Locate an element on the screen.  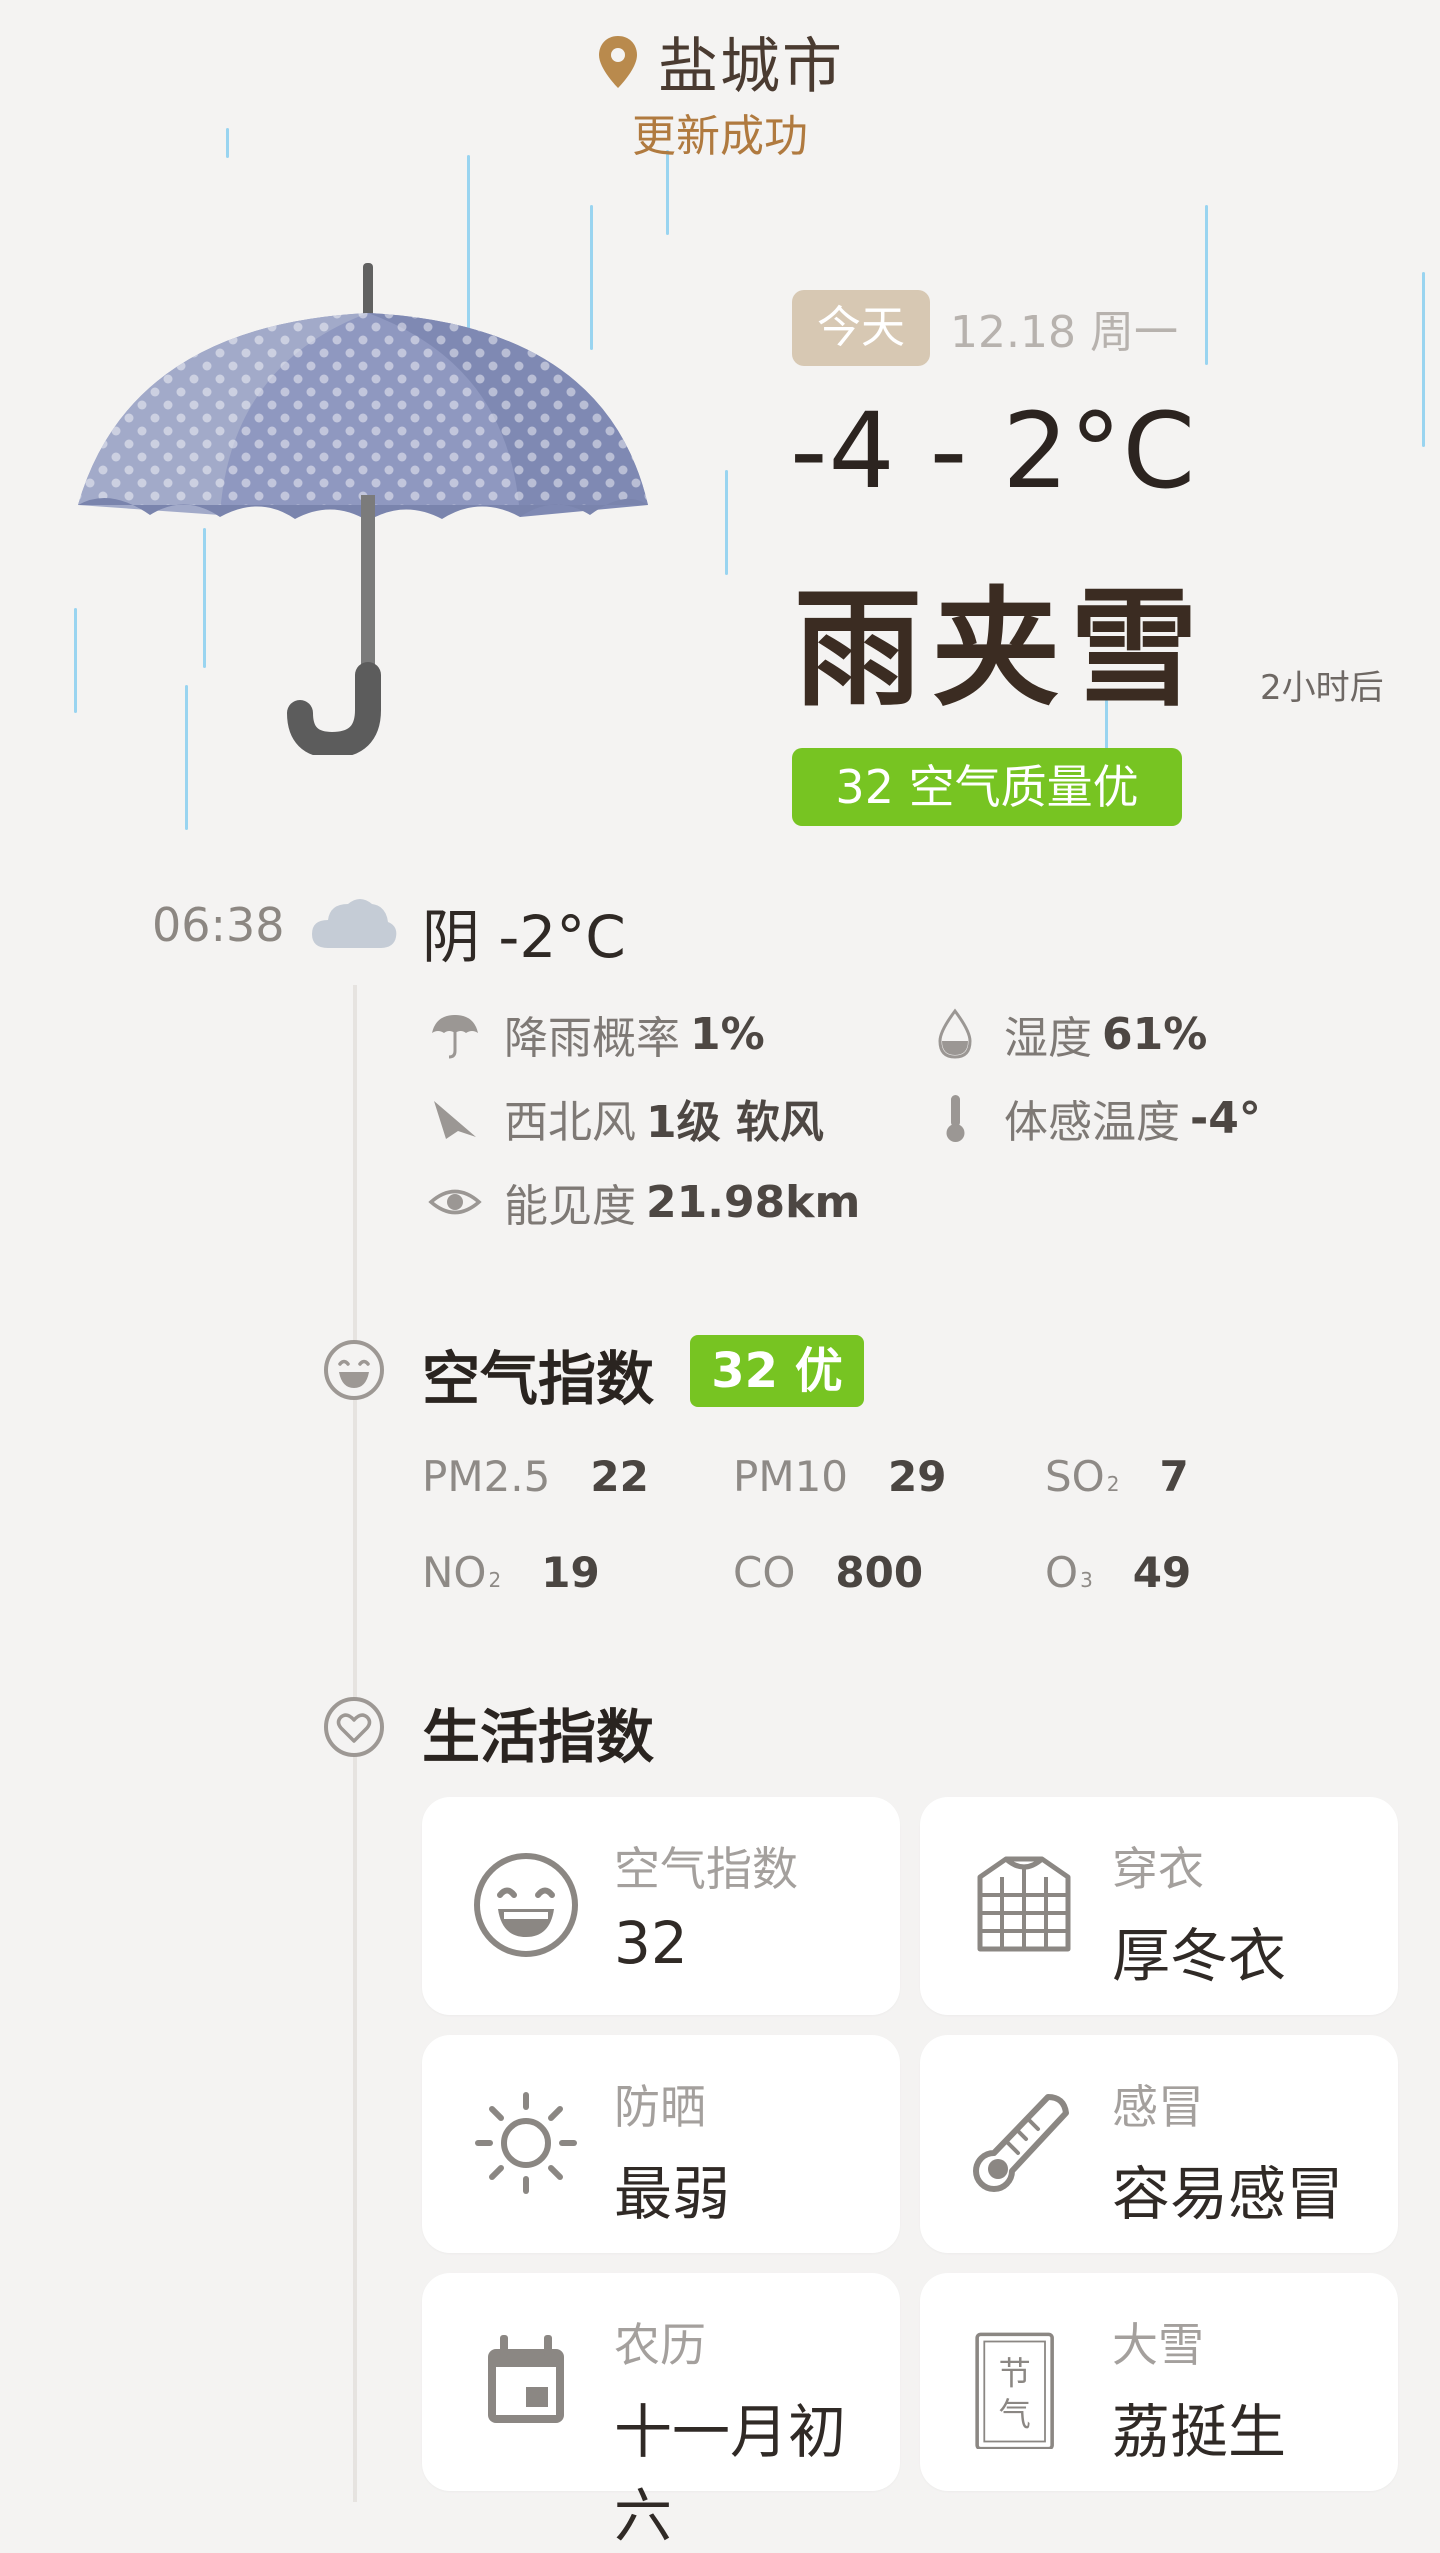
life-card-clothing: 穿衣 厚冬衣 is located at coordinates (1159, 1906).